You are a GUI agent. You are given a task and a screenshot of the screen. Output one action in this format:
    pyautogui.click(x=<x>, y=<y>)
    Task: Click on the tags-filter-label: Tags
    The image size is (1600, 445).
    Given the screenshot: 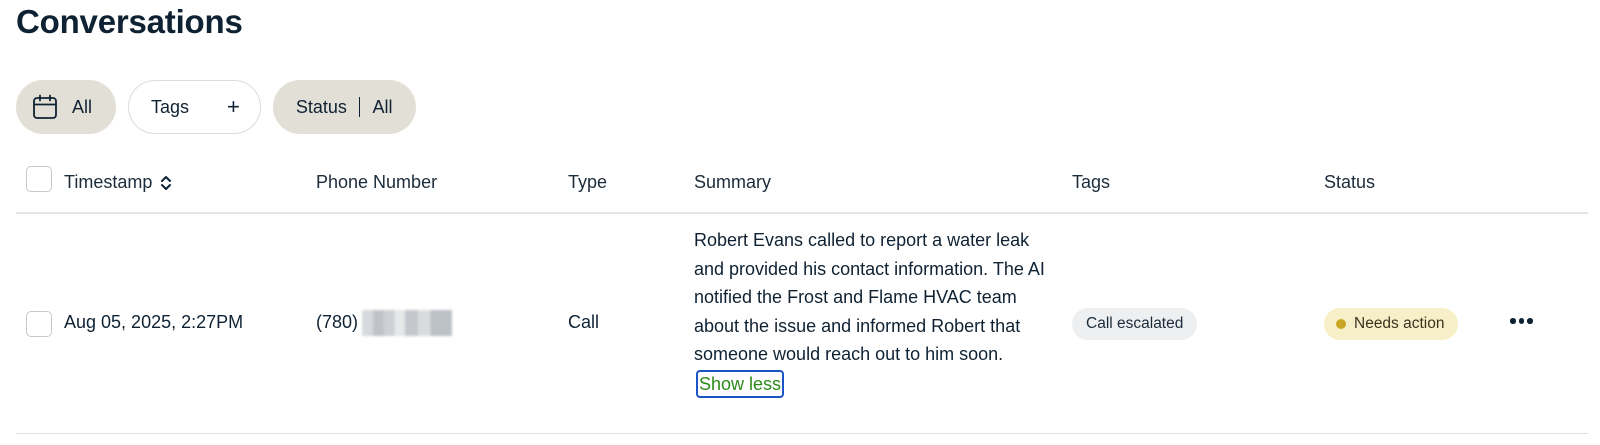 What is the action you would take?
    pyautogui.click(x=170, y=106)
    